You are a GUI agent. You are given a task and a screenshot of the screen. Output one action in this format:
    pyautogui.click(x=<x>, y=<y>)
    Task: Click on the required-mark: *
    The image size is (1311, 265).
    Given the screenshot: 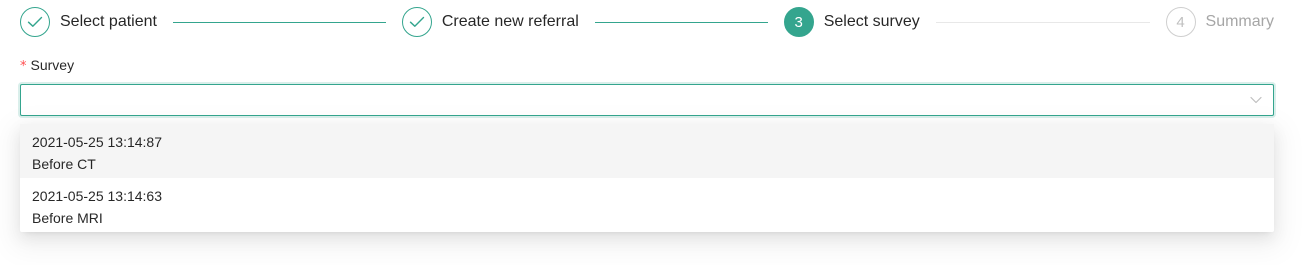 What is the action you would take?
    pyautogui.click(x=23, y=66)
    